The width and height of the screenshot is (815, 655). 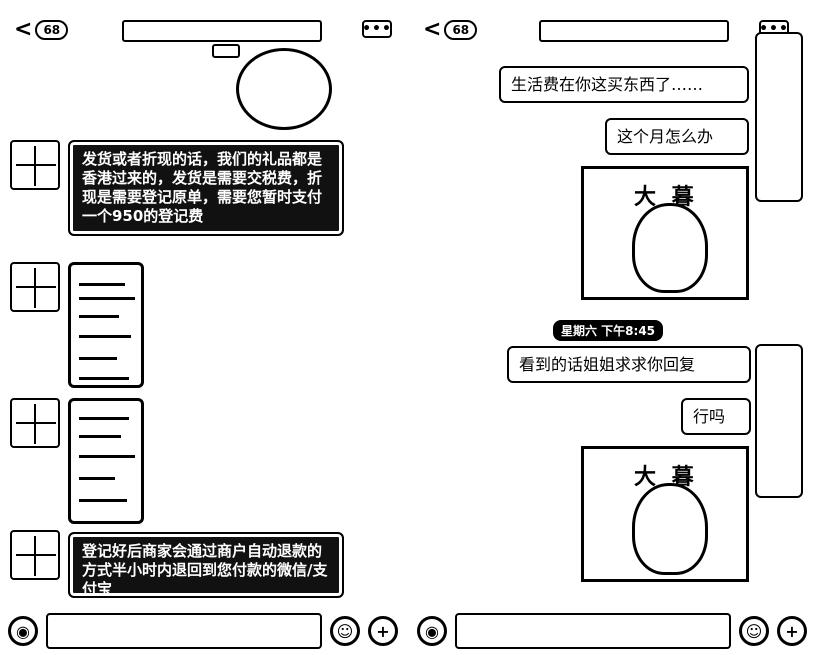 I want to click on message-bubble: 登记好后商家会通过商户自动退款的方式半小时内退回到您付款的微信/支付宝, so click(x=206, y=565).